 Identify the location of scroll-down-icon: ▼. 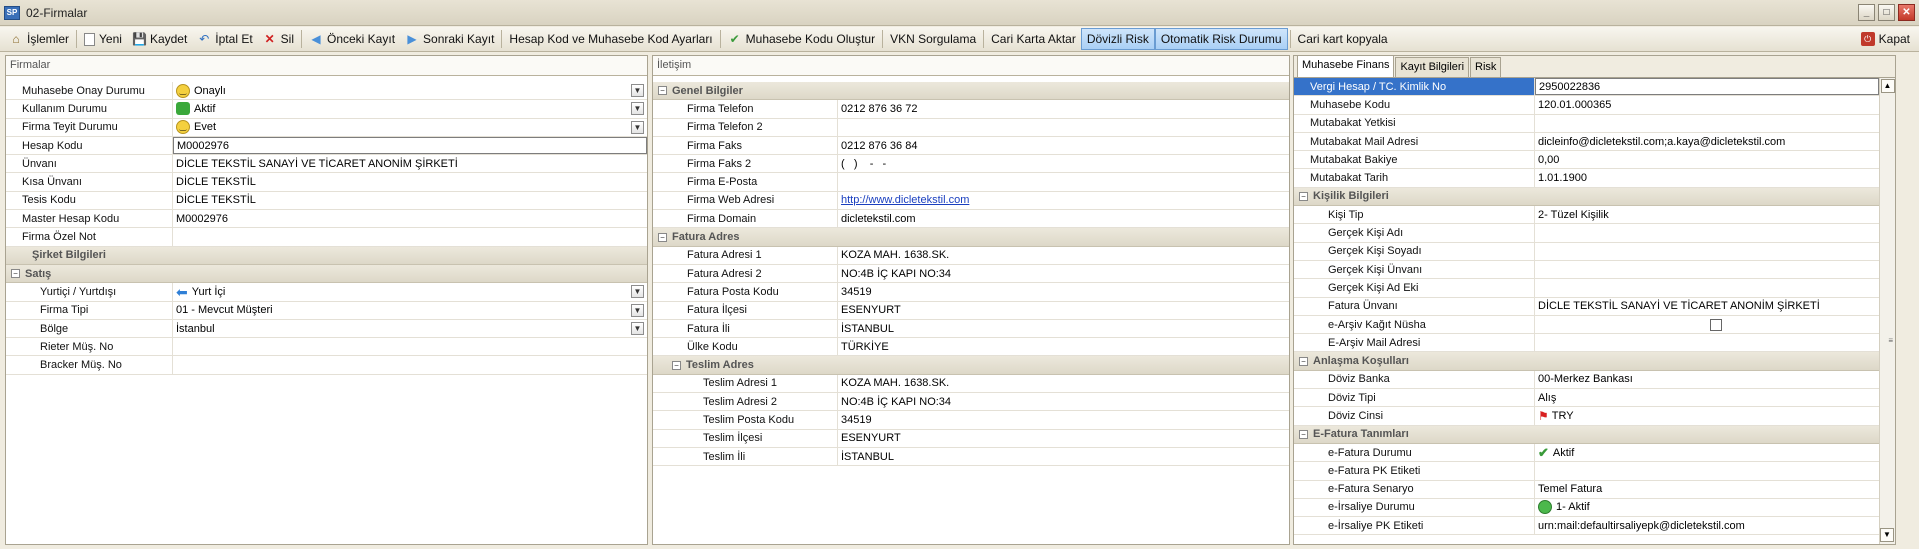
(1887, 535).